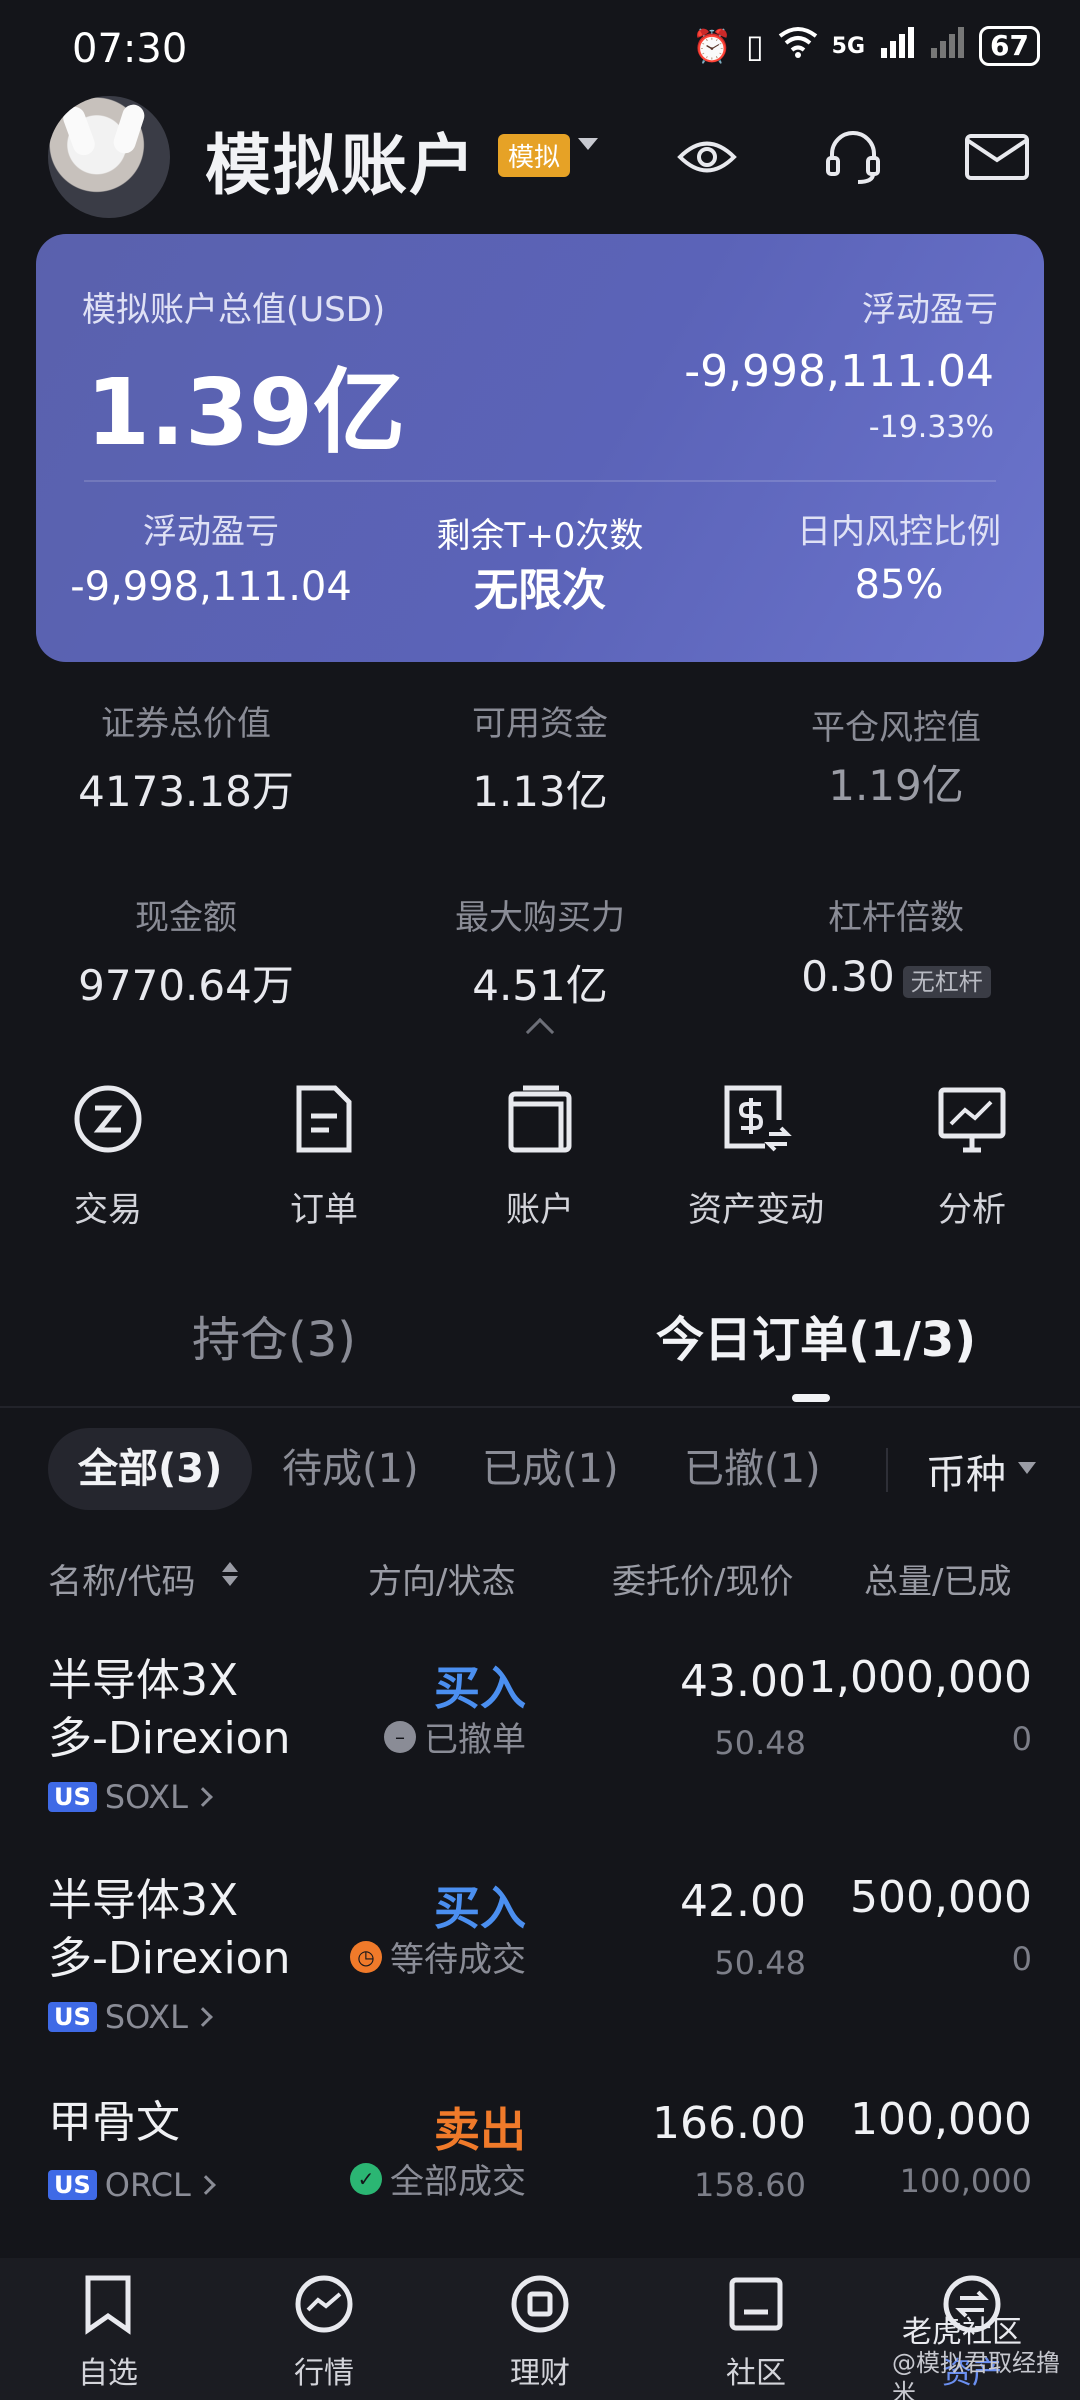 This screenshot has height=2400, width=1080. Describe the element at coordinates (480, 1688) in the screenshot. I see `order-direction: 买入` at that location.